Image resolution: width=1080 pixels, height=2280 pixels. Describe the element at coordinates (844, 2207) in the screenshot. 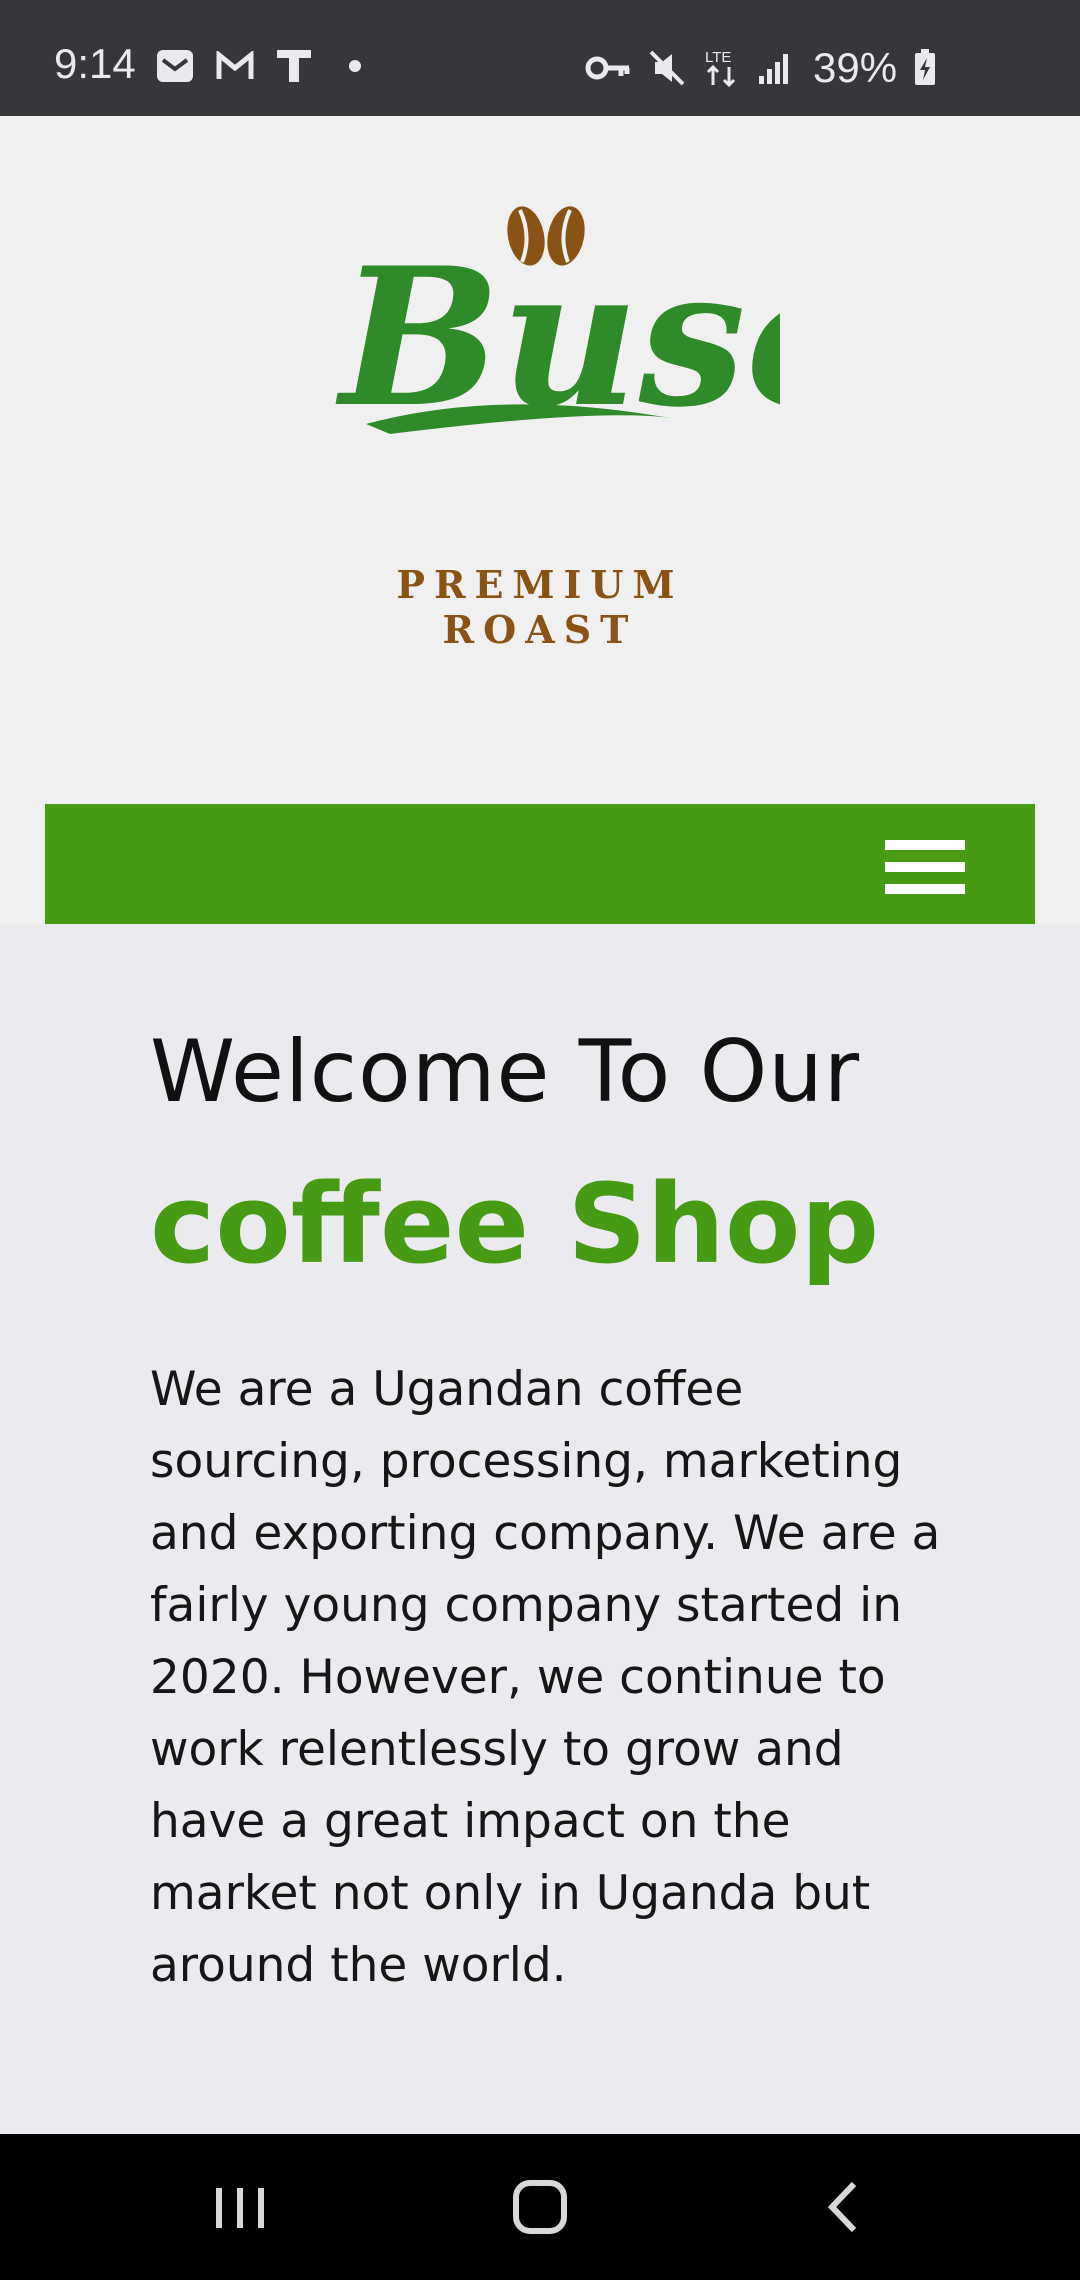

I see `back-icon` at that location.